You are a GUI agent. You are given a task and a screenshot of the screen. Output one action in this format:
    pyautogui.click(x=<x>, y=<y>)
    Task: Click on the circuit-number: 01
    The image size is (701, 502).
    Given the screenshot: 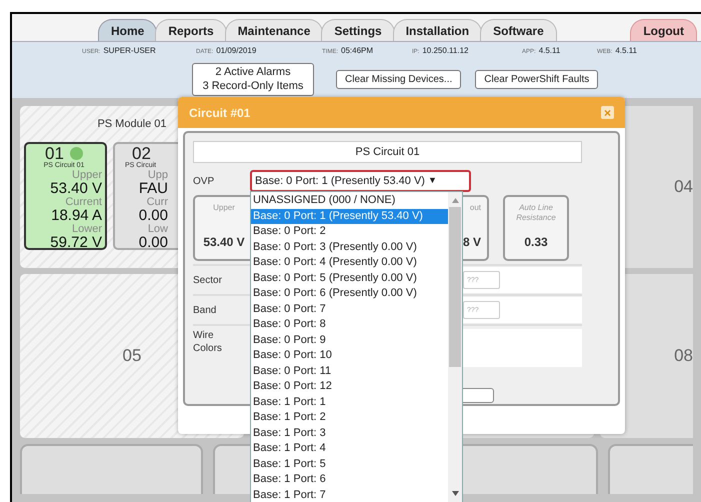 What is the action you would take?
    pyautogui.click(x=54, y=153)
    